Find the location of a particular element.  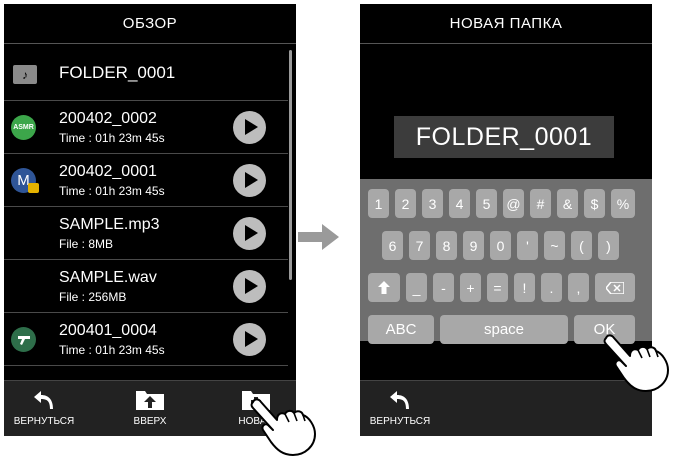

item-meta: File : 256MB is located at coordinates (93, 297).